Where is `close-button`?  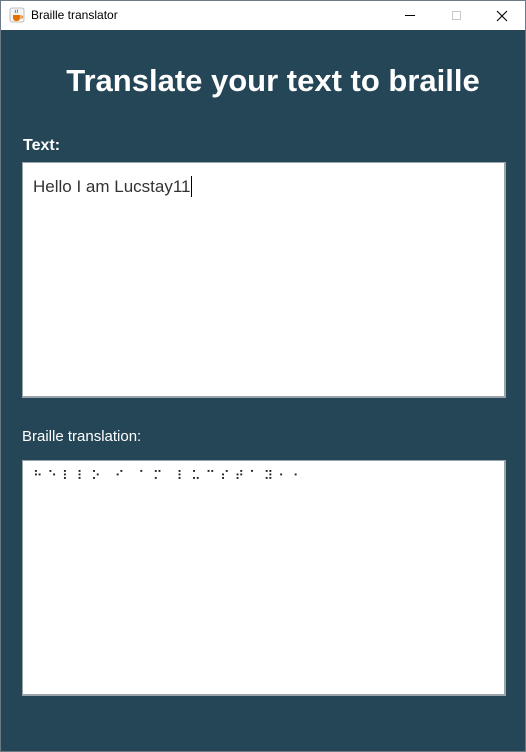
close-button is located at coordinates (502, 15).